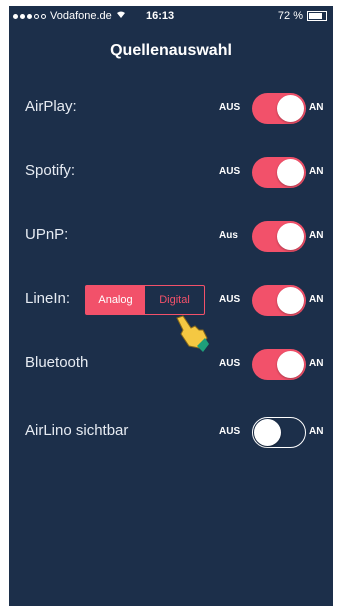 The width and height of the screenshot is (340, 607). I want to click on hand-pointer-icon, so click(191, 336).